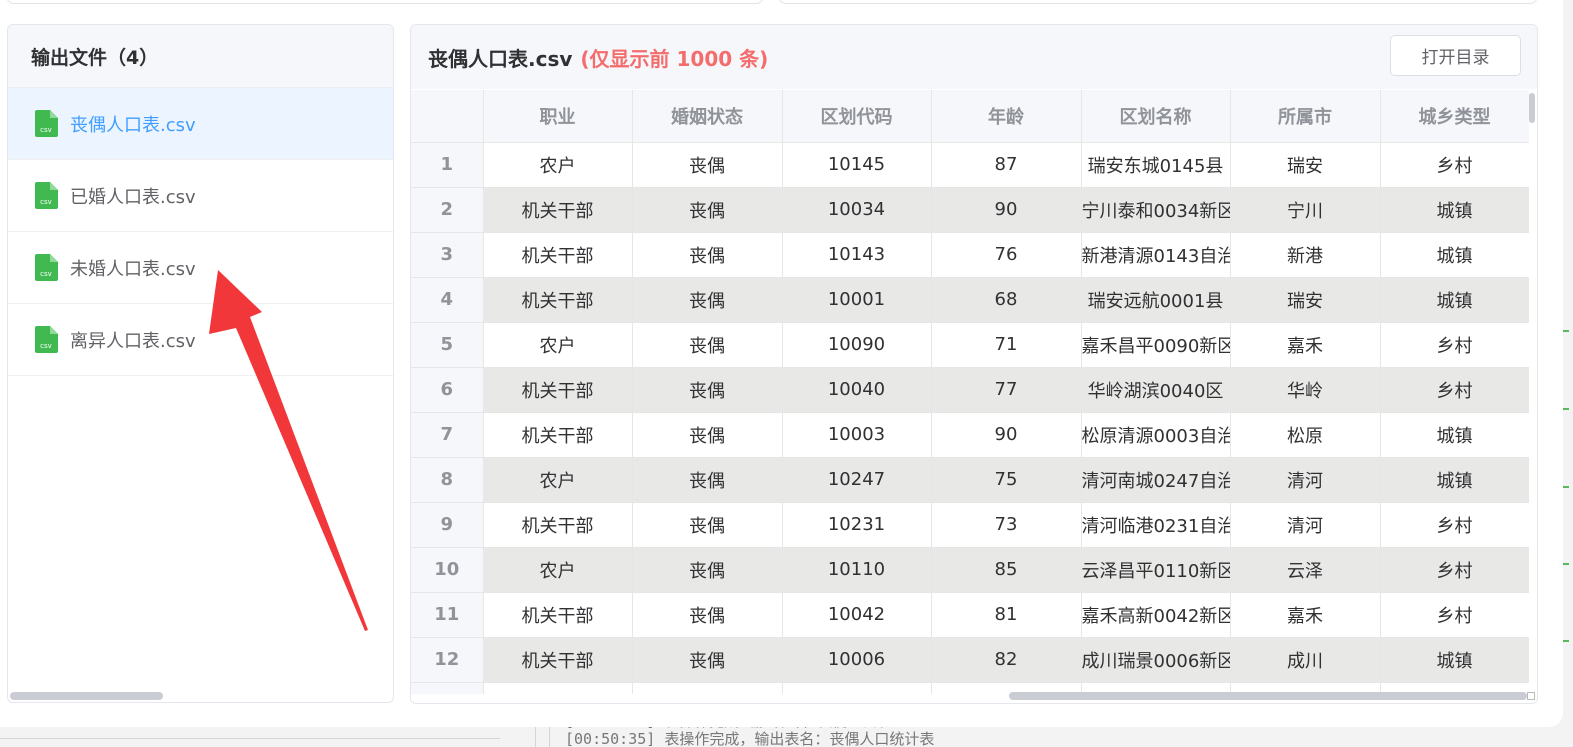  I want to click on column-header: 区划代码, so click(857, 116).